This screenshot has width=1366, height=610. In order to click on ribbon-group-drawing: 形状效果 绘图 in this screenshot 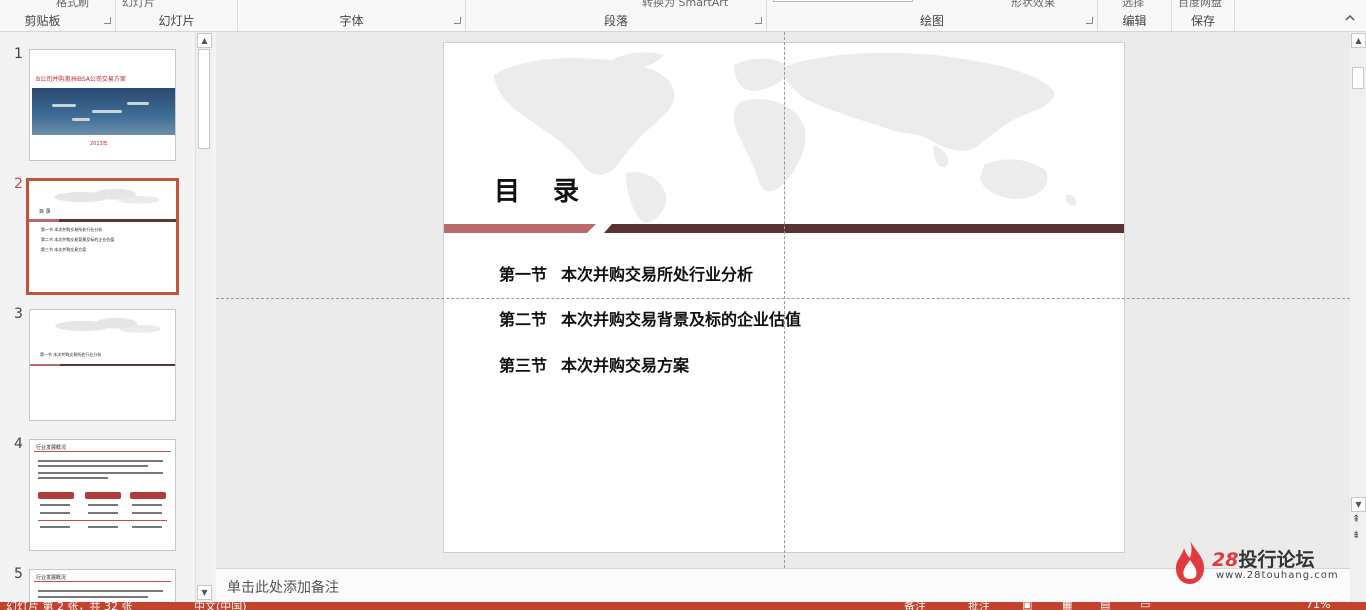, I will do `click(932, 15)`.